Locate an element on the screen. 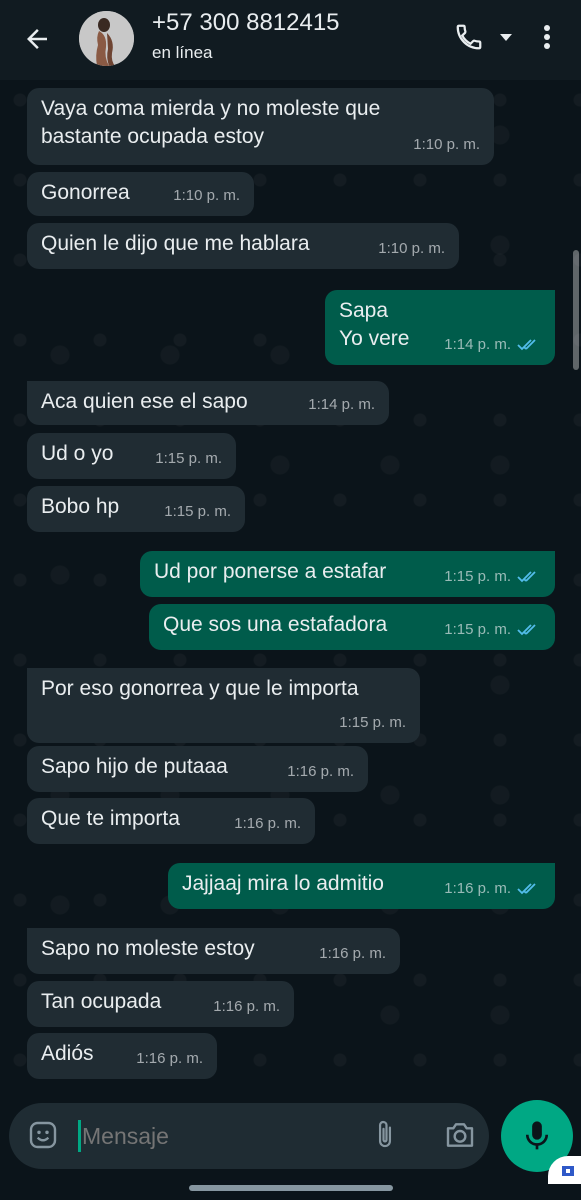 The width and height of the screenshot is (581, 1200). incoming-message: Aca quien ese el sapo 1:14 p. m. is located at coordinates (208, 403).